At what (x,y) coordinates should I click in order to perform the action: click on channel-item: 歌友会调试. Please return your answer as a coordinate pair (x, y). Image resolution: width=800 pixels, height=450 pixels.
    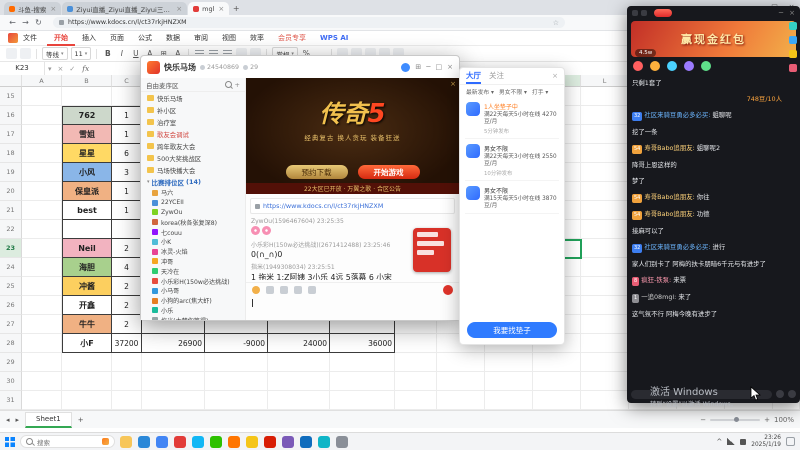
    Looking at the image, I should click on (193, 134).